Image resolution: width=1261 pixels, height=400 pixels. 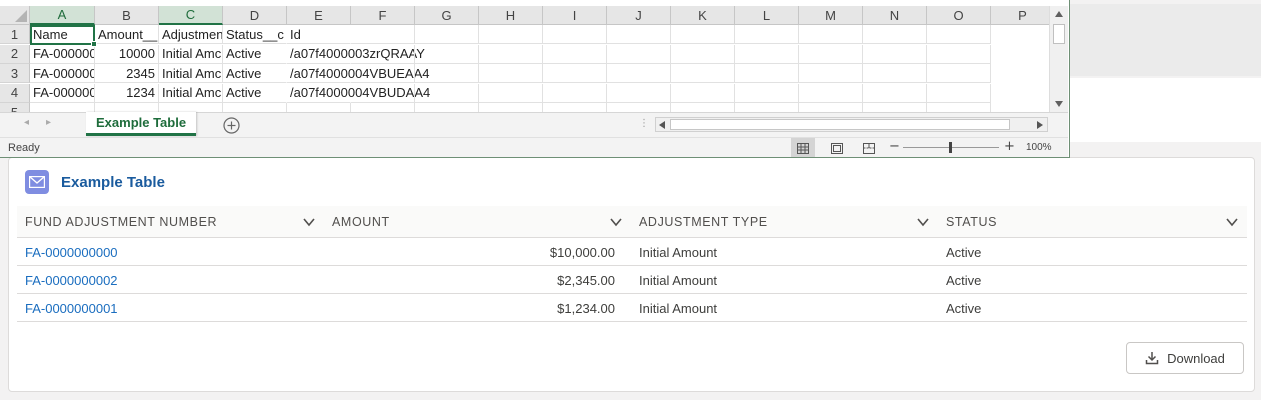 I want to click on vertical-scroll-thumb, so click(x=1059, y=34).